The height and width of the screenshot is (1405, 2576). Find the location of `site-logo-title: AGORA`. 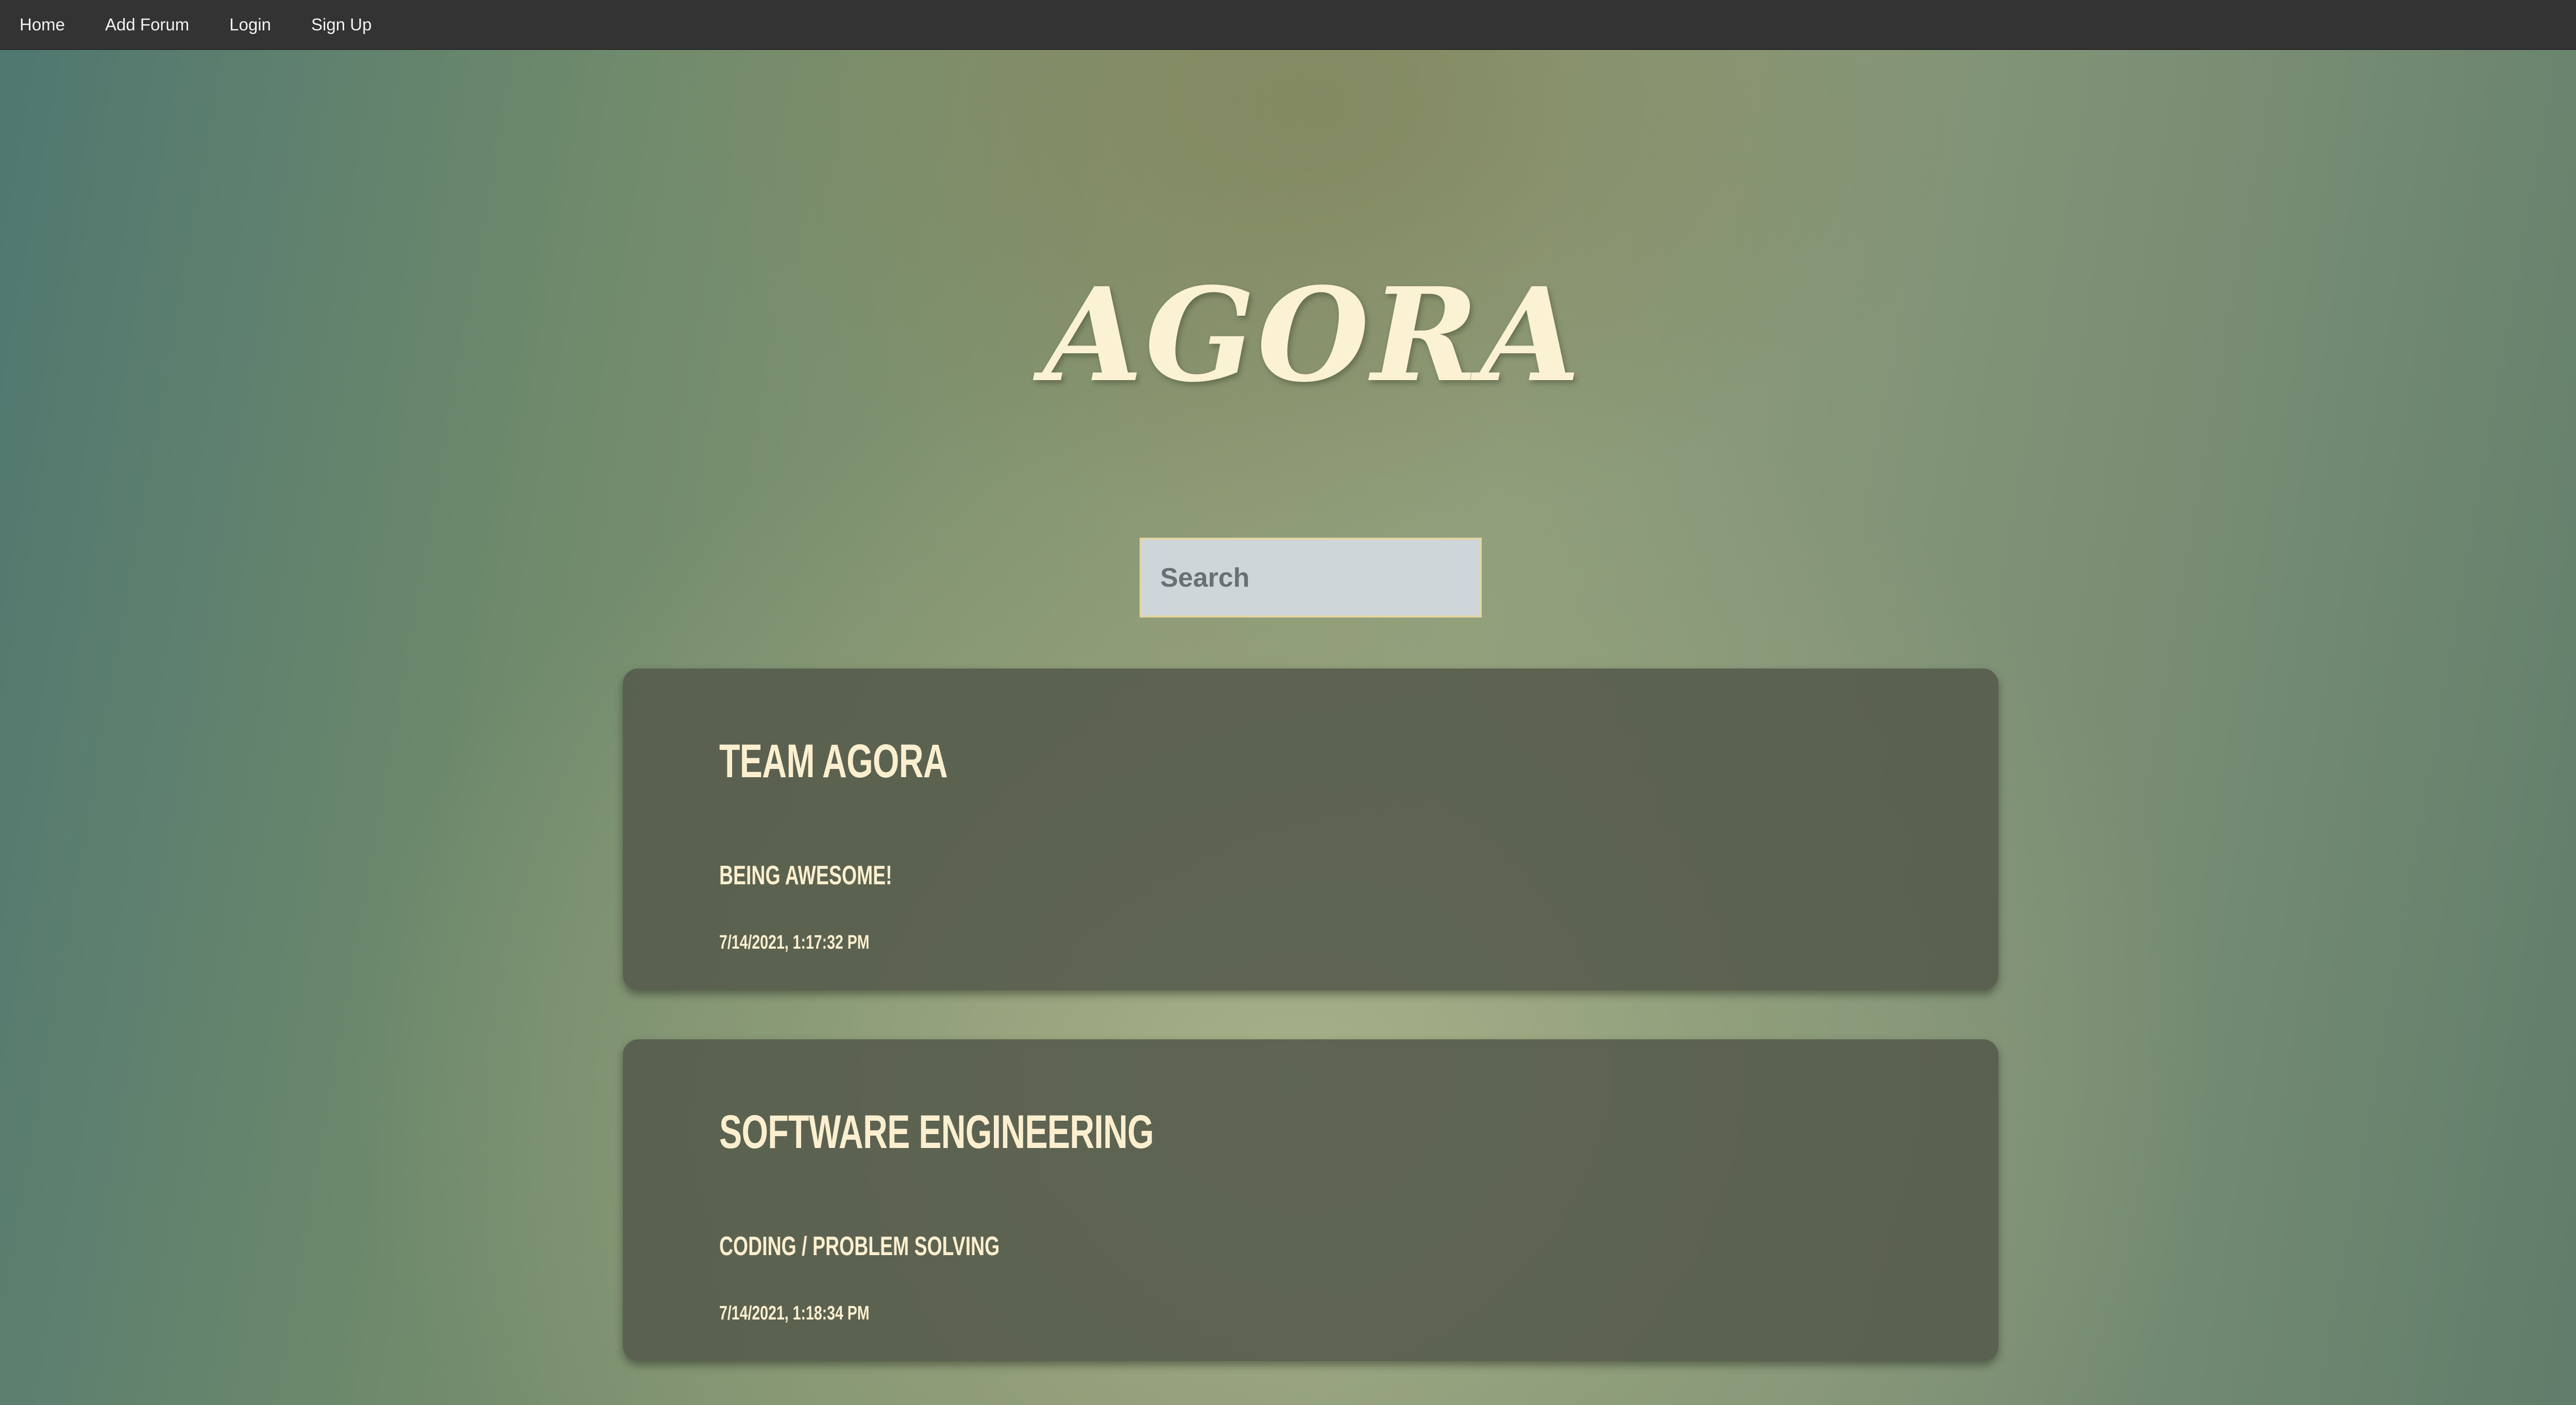

site-logo-title: AGORA is located at coordinates (1313, 334).